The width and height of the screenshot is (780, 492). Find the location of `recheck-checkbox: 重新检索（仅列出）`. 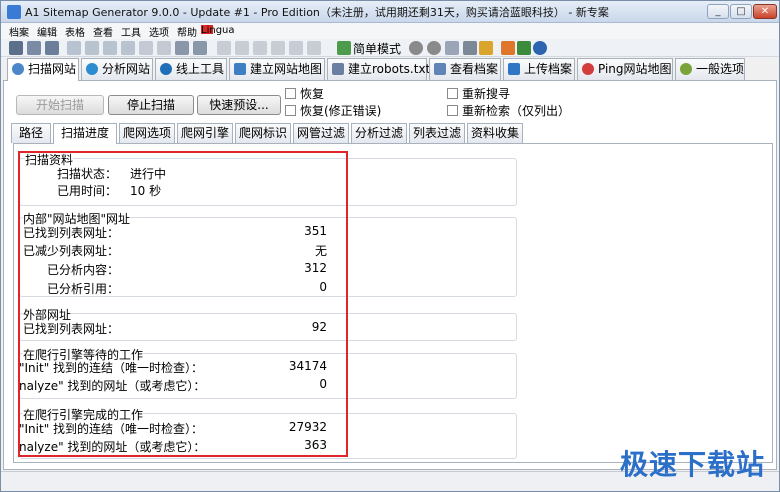

recheck-checkbox: 重新检索（仅列出） is located at coordinates (508, 110).